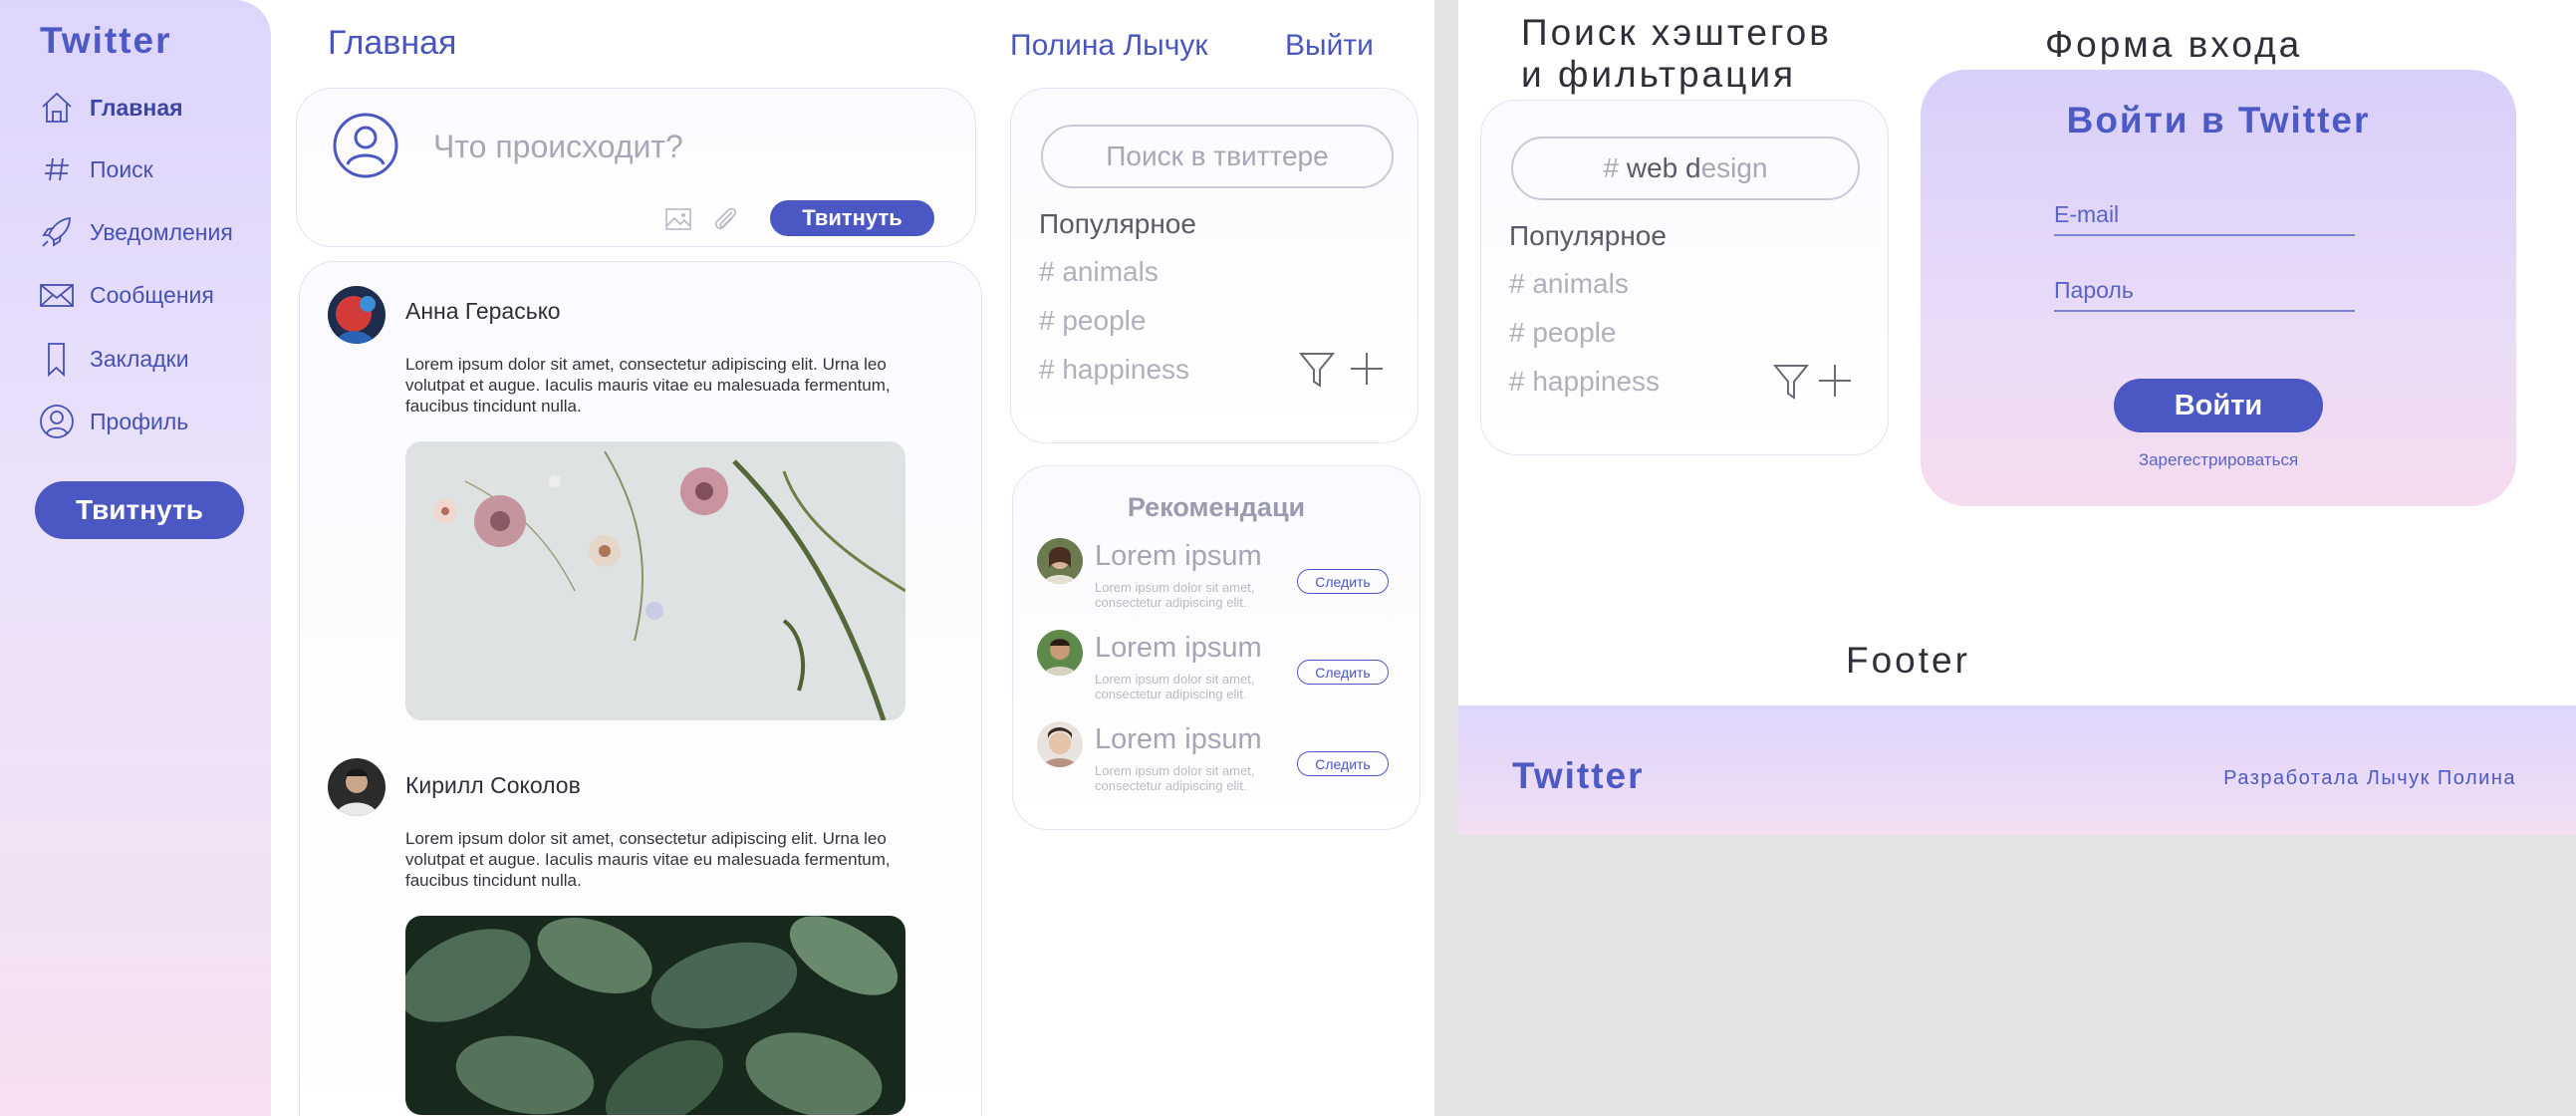  Describe the element at coordinates (2204, 218) in the screenshot. I see `email-field: E-mail` at that location.